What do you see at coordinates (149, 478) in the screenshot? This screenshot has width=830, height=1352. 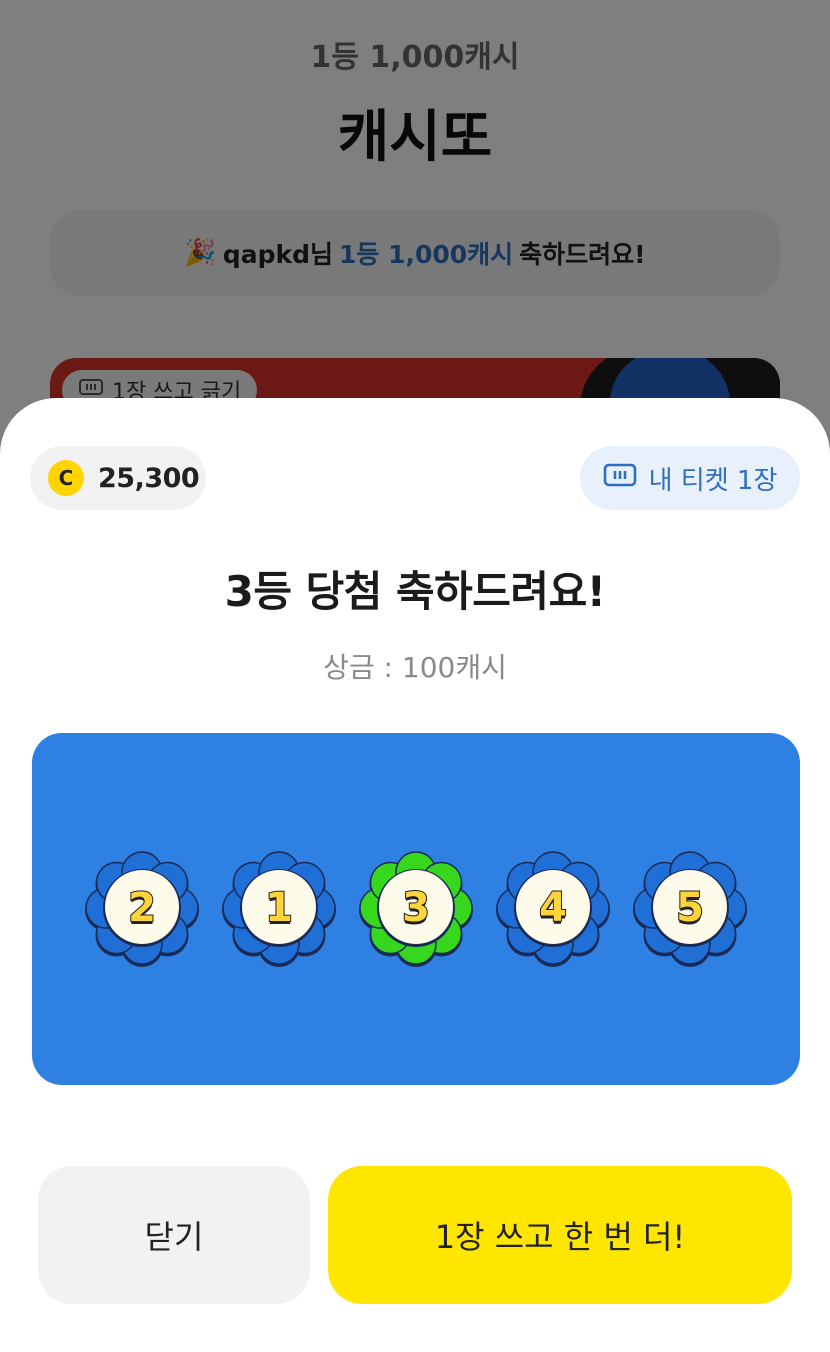 I see `coin-balance: 25,300` at bounding box center [149, 478].